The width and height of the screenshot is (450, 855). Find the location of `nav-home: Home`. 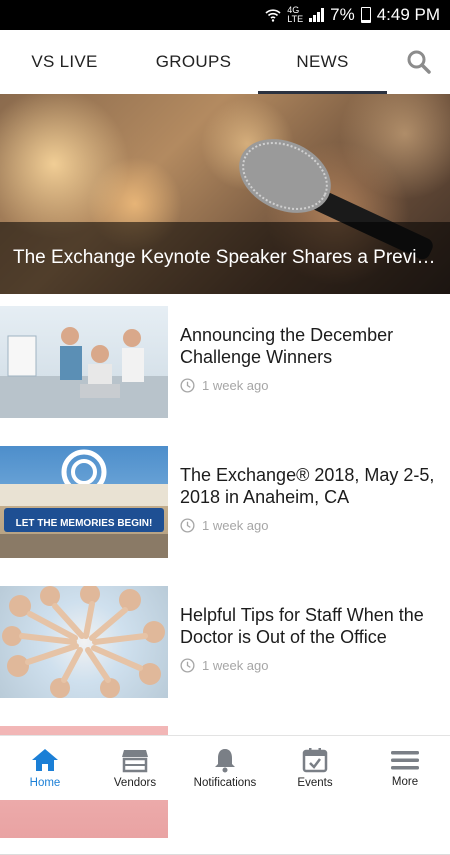

nav-home: Home is located at coordinates (45, 768).